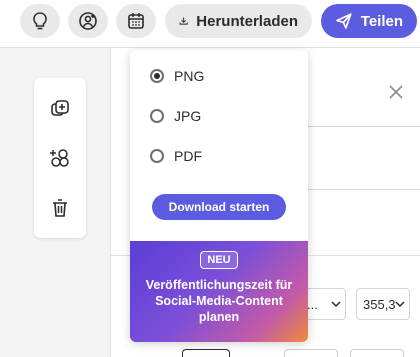 The width and height of the screenshot is (420, 357). Describe the element at coordinates (379, 304) in the screenshot. I see `height-field-value: 355,3` at that location.